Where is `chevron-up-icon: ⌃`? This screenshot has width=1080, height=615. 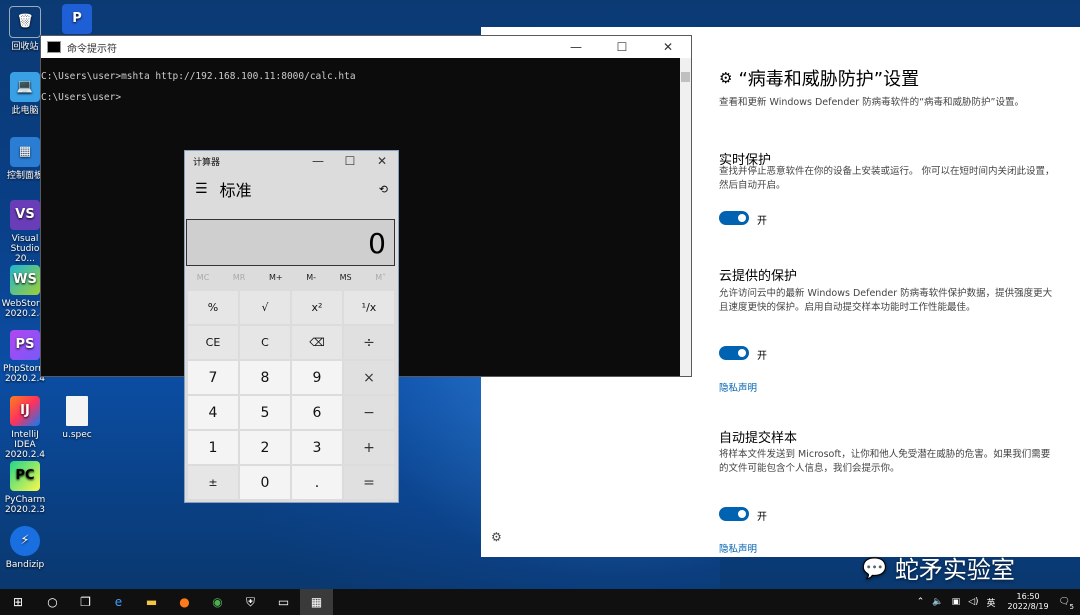
chevron-up-icon: ⌃ is located at coordinates (921, 602).